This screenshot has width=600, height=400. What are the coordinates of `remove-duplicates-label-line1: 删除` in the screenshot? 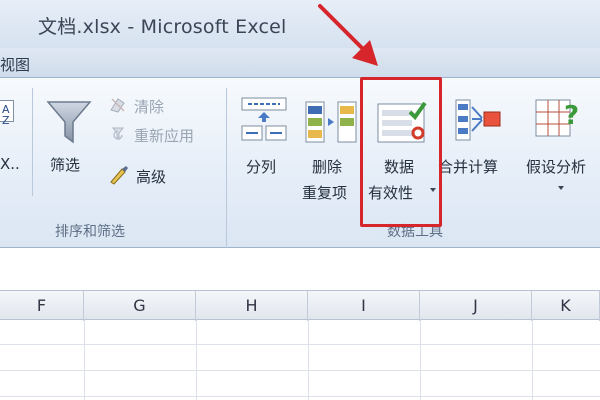 It's located at (327, 166).